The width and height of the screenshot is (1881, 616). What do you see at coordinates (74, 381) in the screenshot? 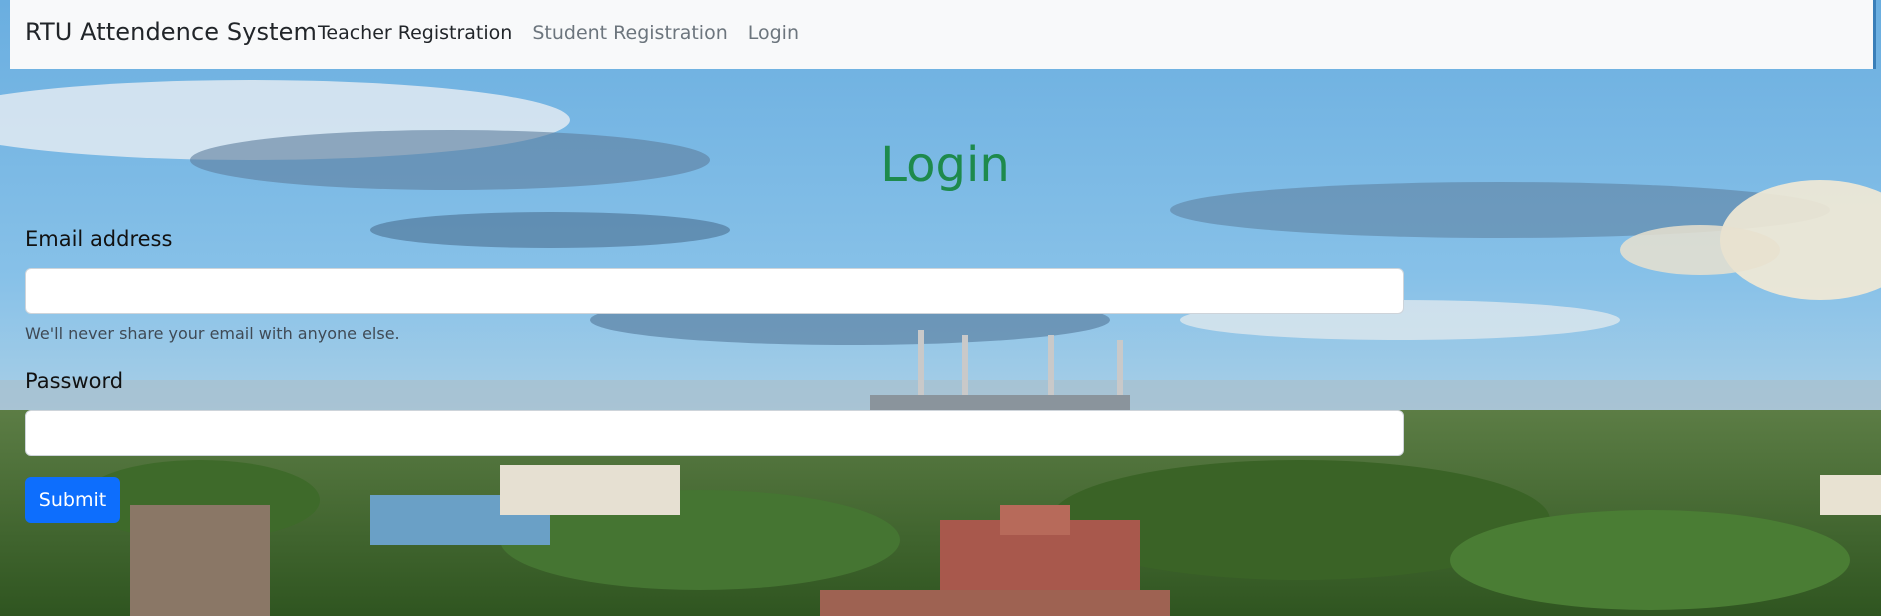
I see `password-label: Password` at bounding box center [74, 381].